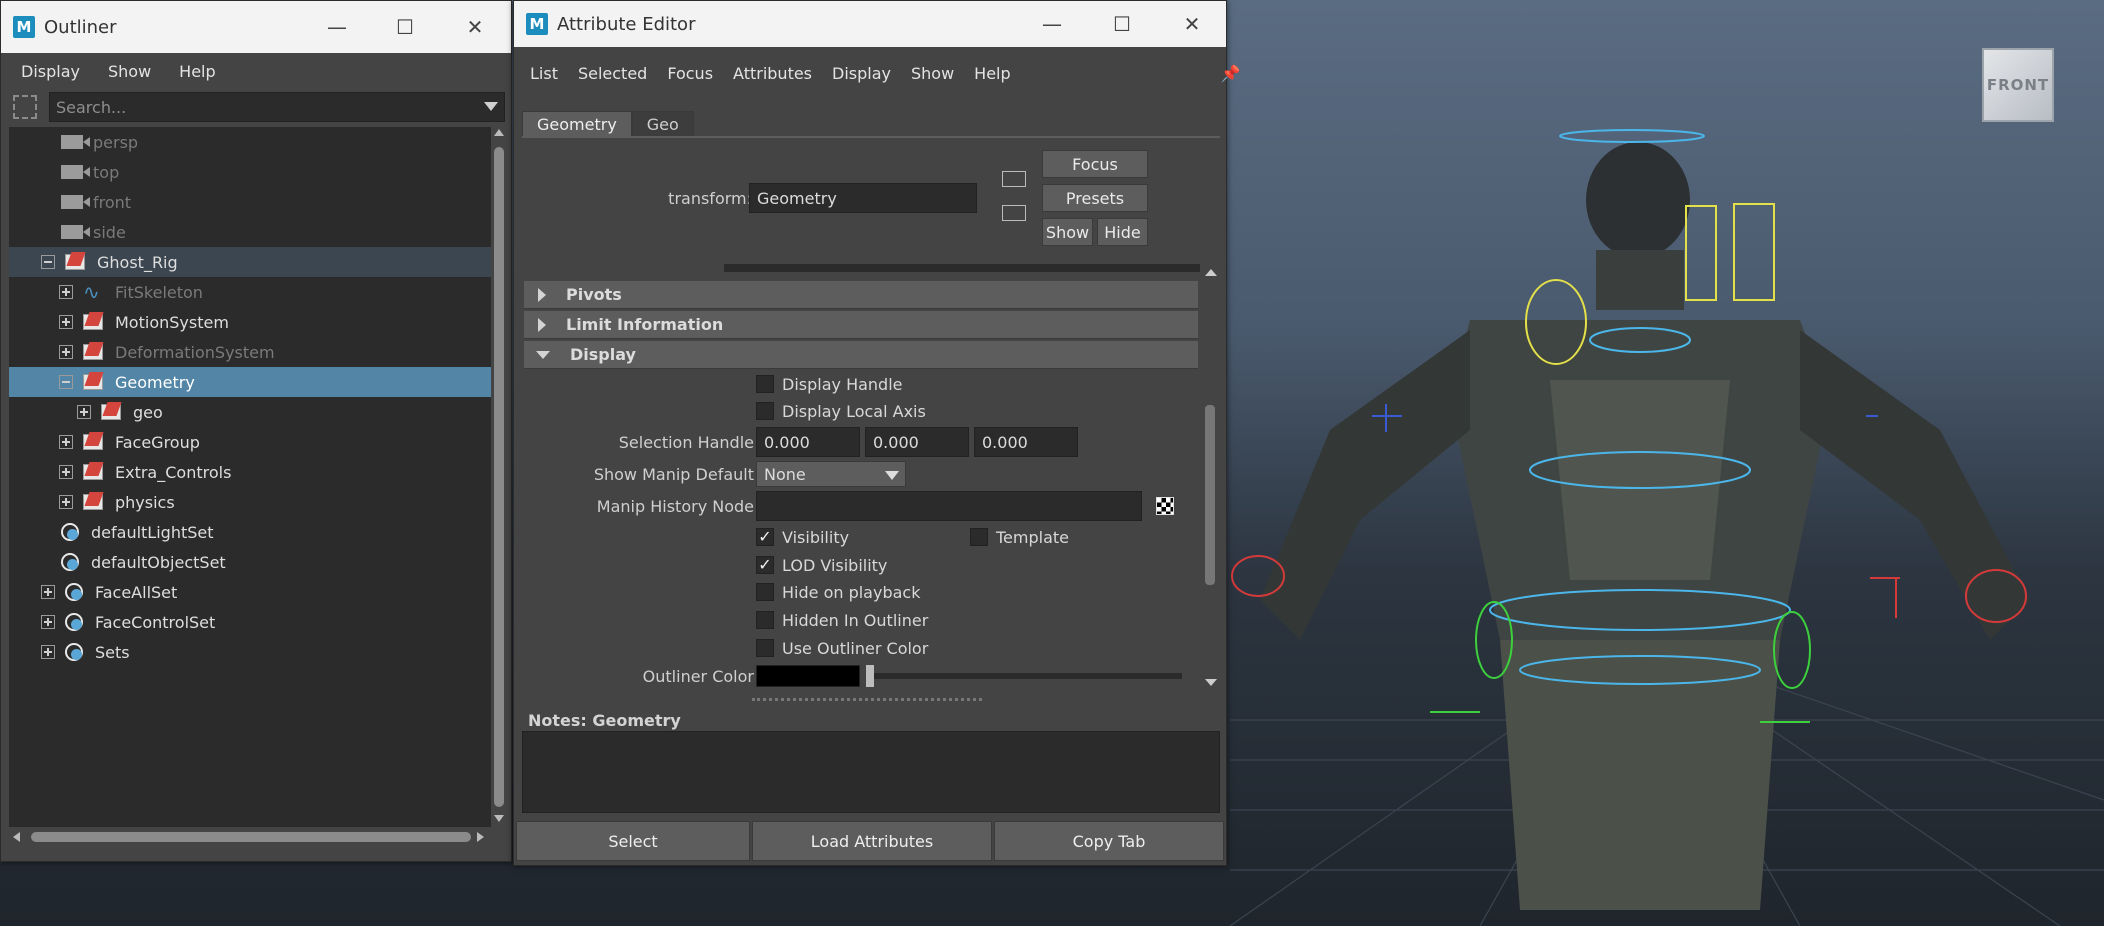 The width and height of the screenshot is (2104, 926). Describe the element at coordinates (491, 106) in the screenshot. I see `chevron-down-icon` at that location.